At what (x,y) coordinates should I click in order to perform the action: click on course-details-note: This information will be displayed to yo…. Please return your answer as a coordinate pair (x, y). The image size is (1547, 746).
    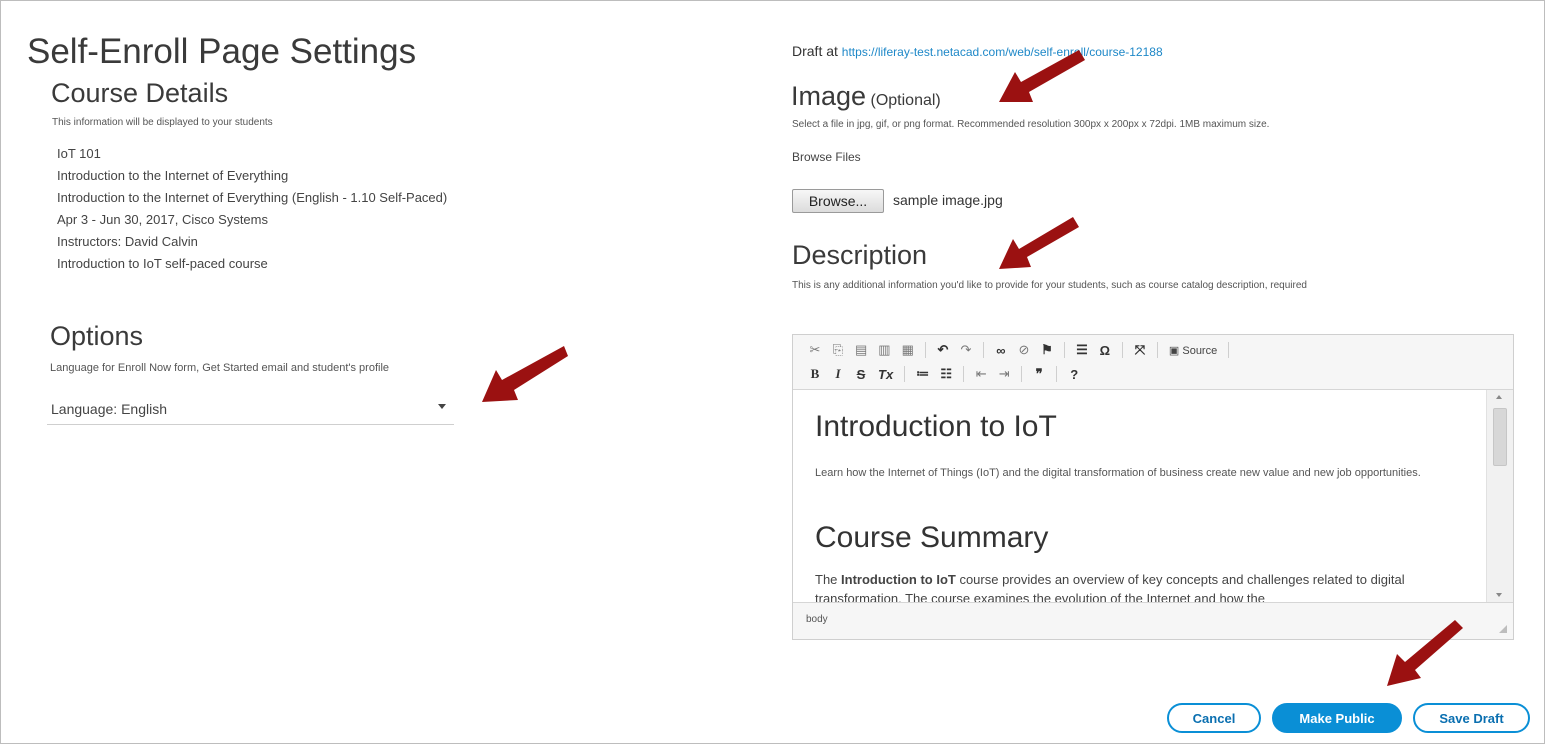
    Looking at the image, I should click on (162, 122).